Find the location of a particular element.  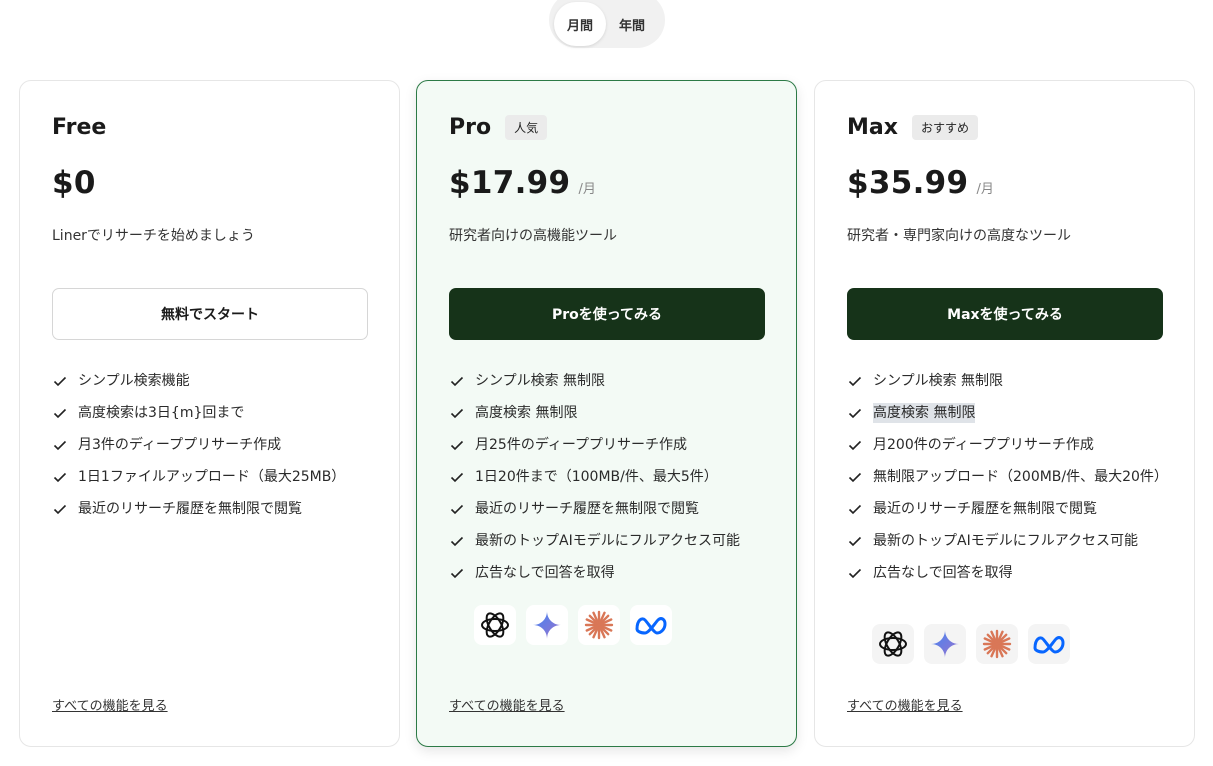

feature-text: 月200件のディーププリサーチ作成 is located at coordinates (983, 445).